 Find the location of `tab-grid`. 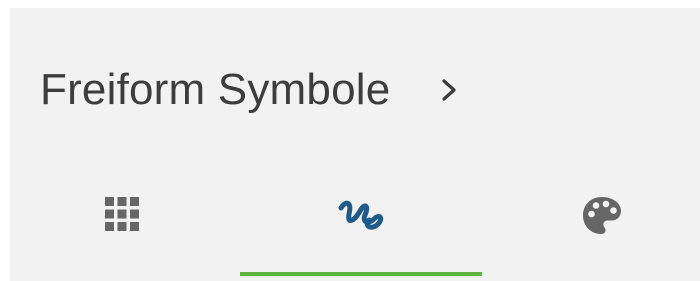

tab-grid is located at coordinates (125, 224).